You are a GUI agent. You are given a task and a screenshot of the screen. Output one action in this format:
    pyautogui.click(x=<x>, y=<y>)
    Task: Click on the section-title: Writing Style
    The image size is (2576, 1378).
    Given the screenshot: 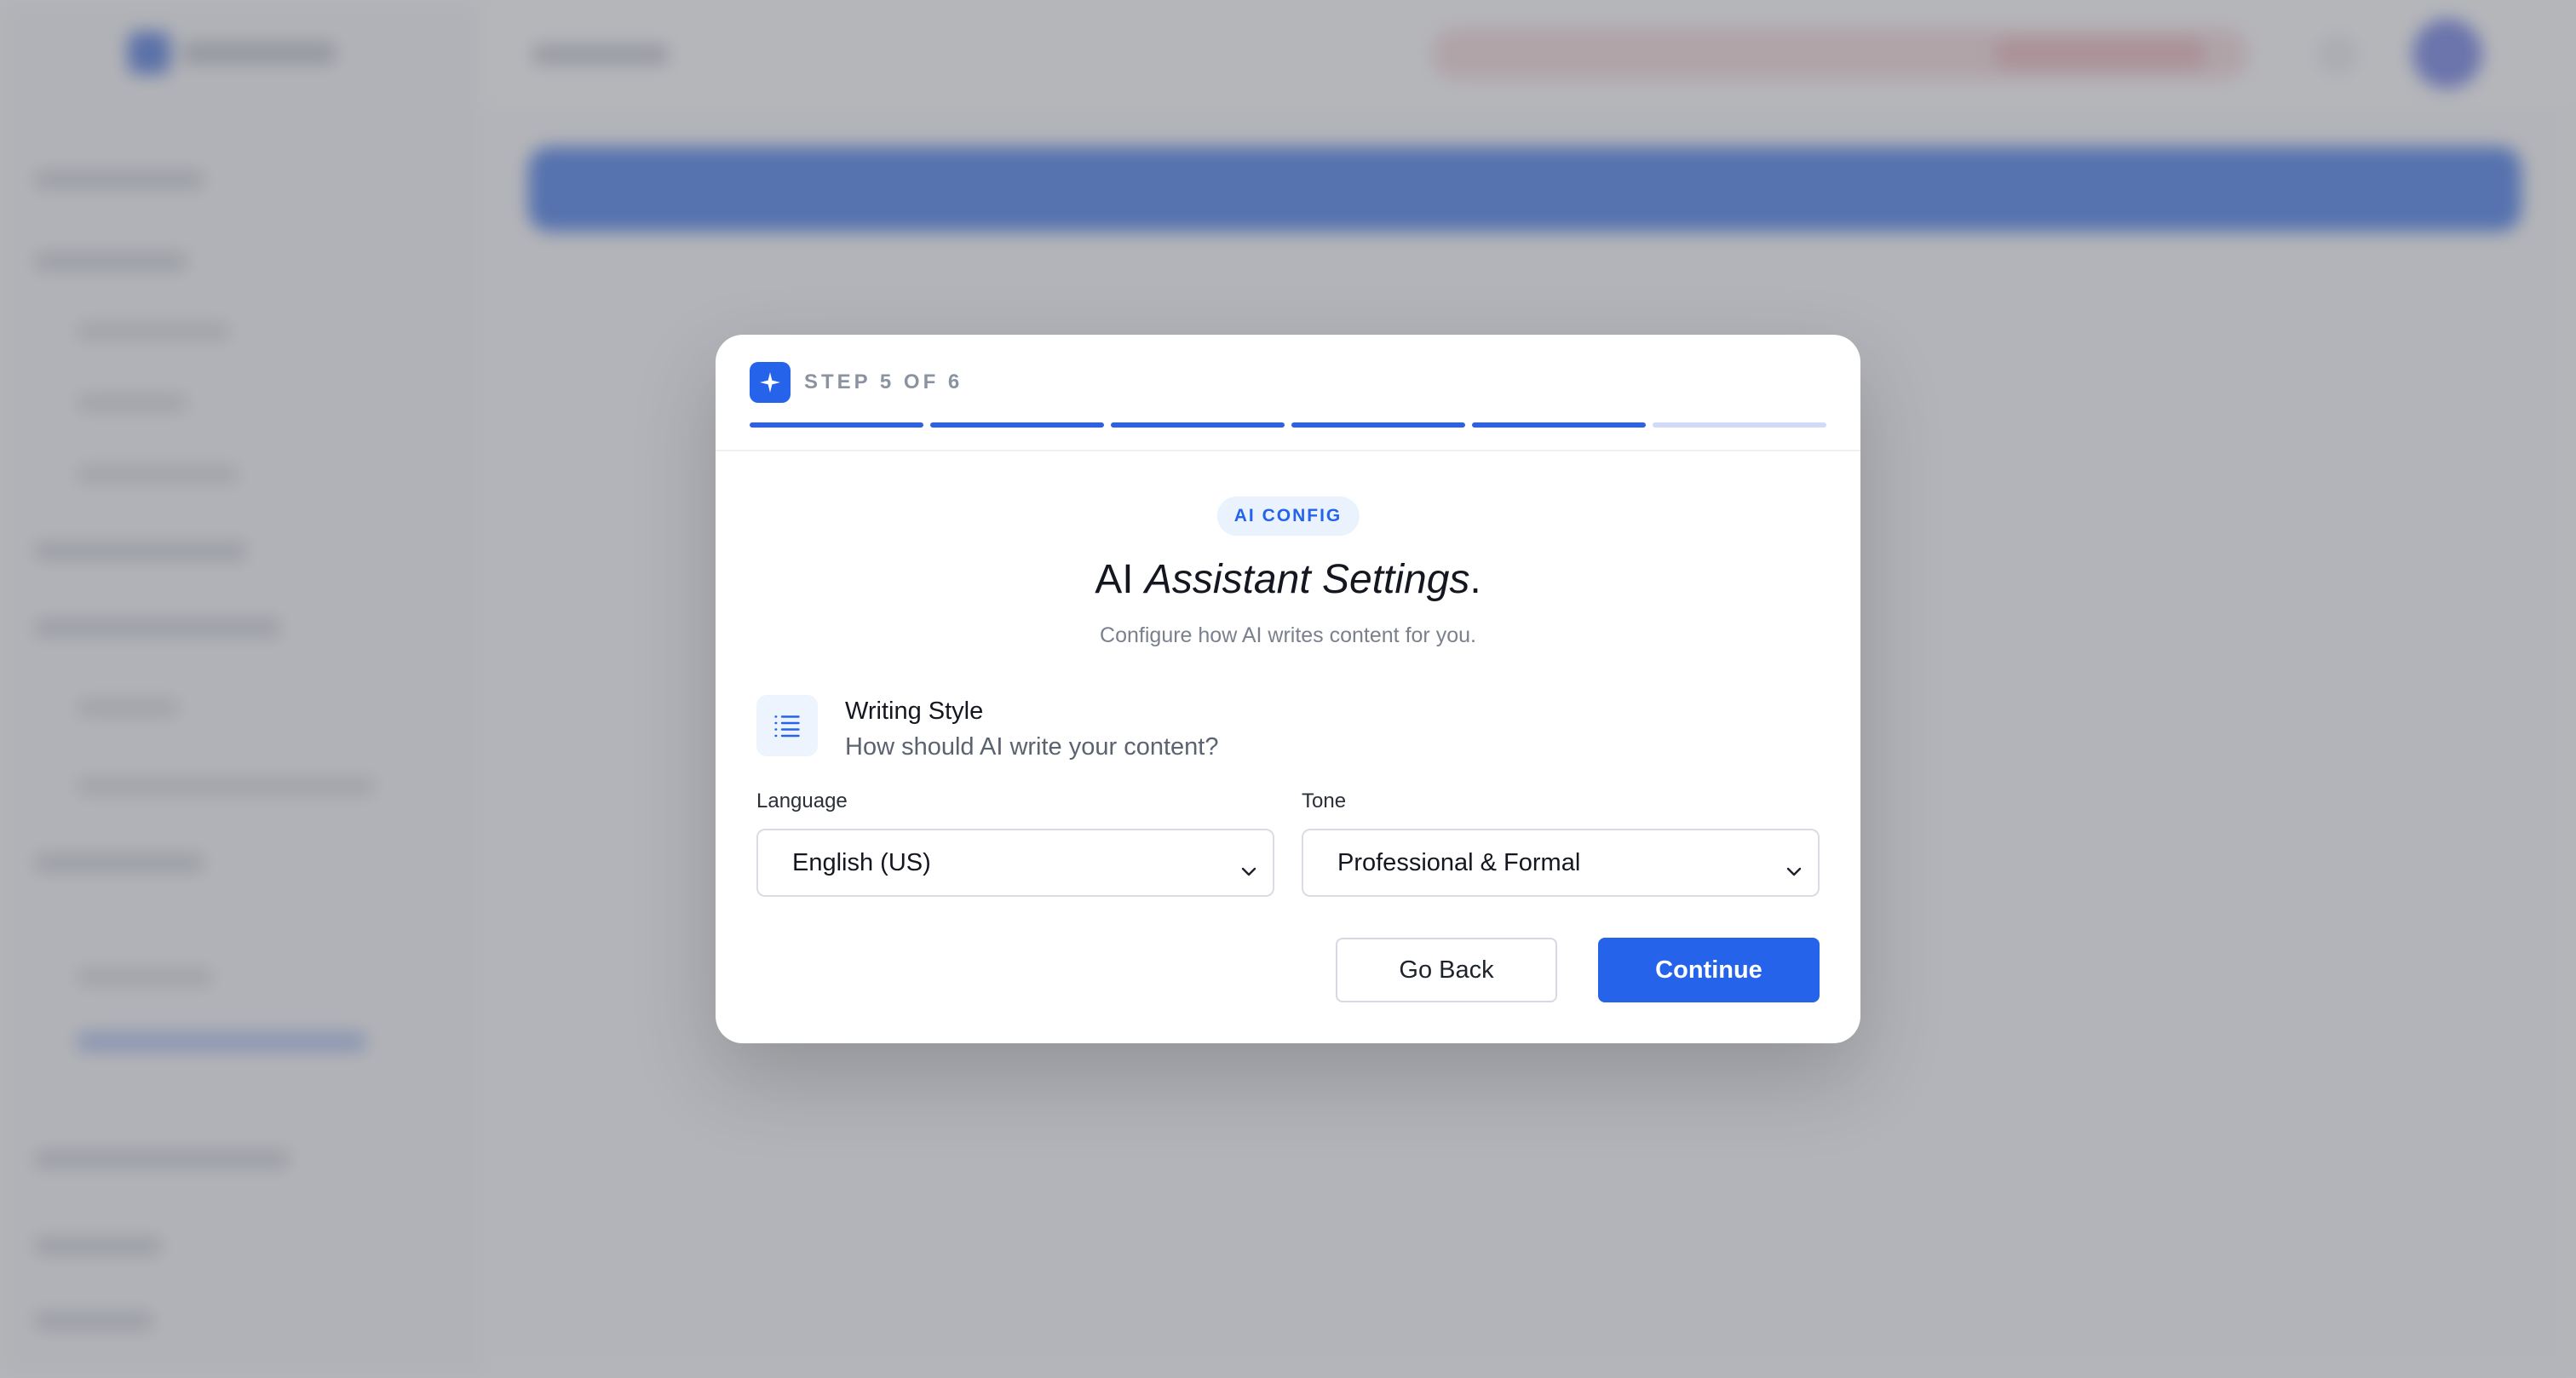 What is the action you would take?
    pyautogui.click(x=915, y=711)
    